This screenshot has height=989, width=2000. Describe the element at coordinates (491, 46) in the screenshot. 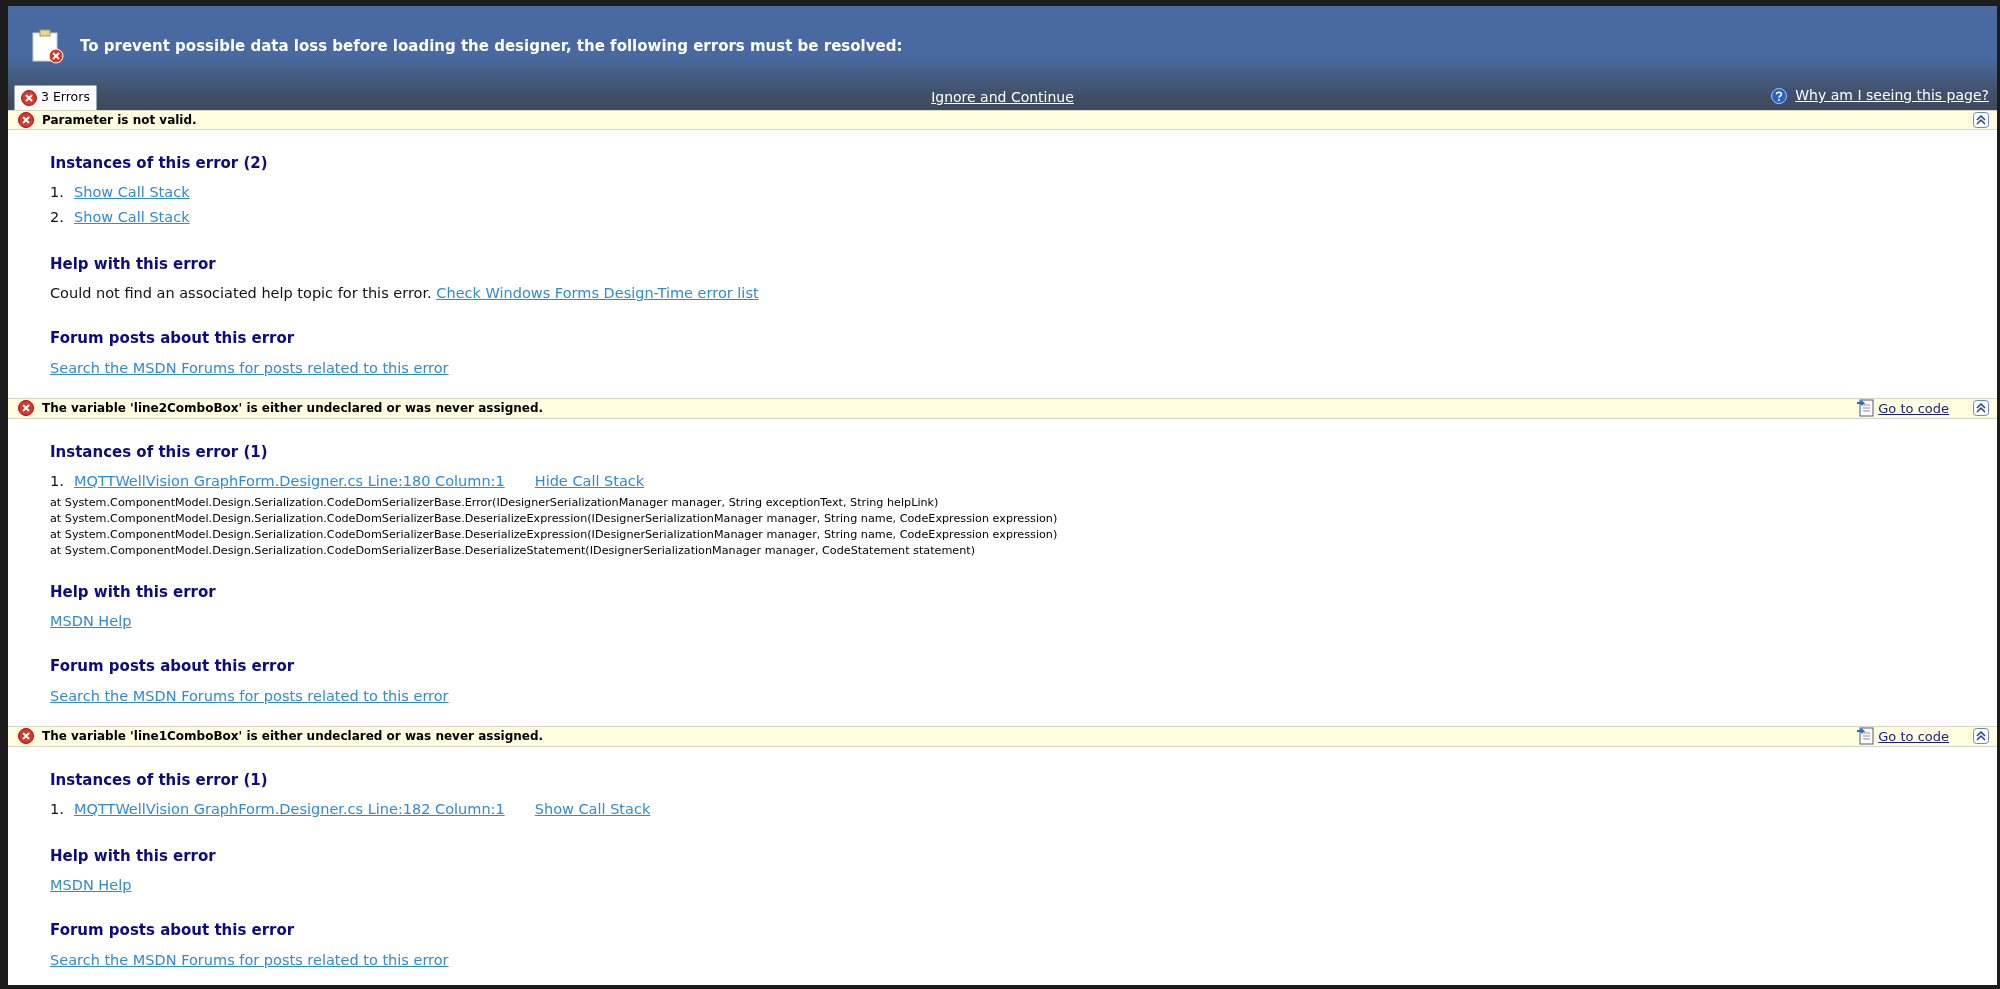

I see `header-title: To prevent possible data loss before loading the designer, the following errors must be resolved:` at that location.